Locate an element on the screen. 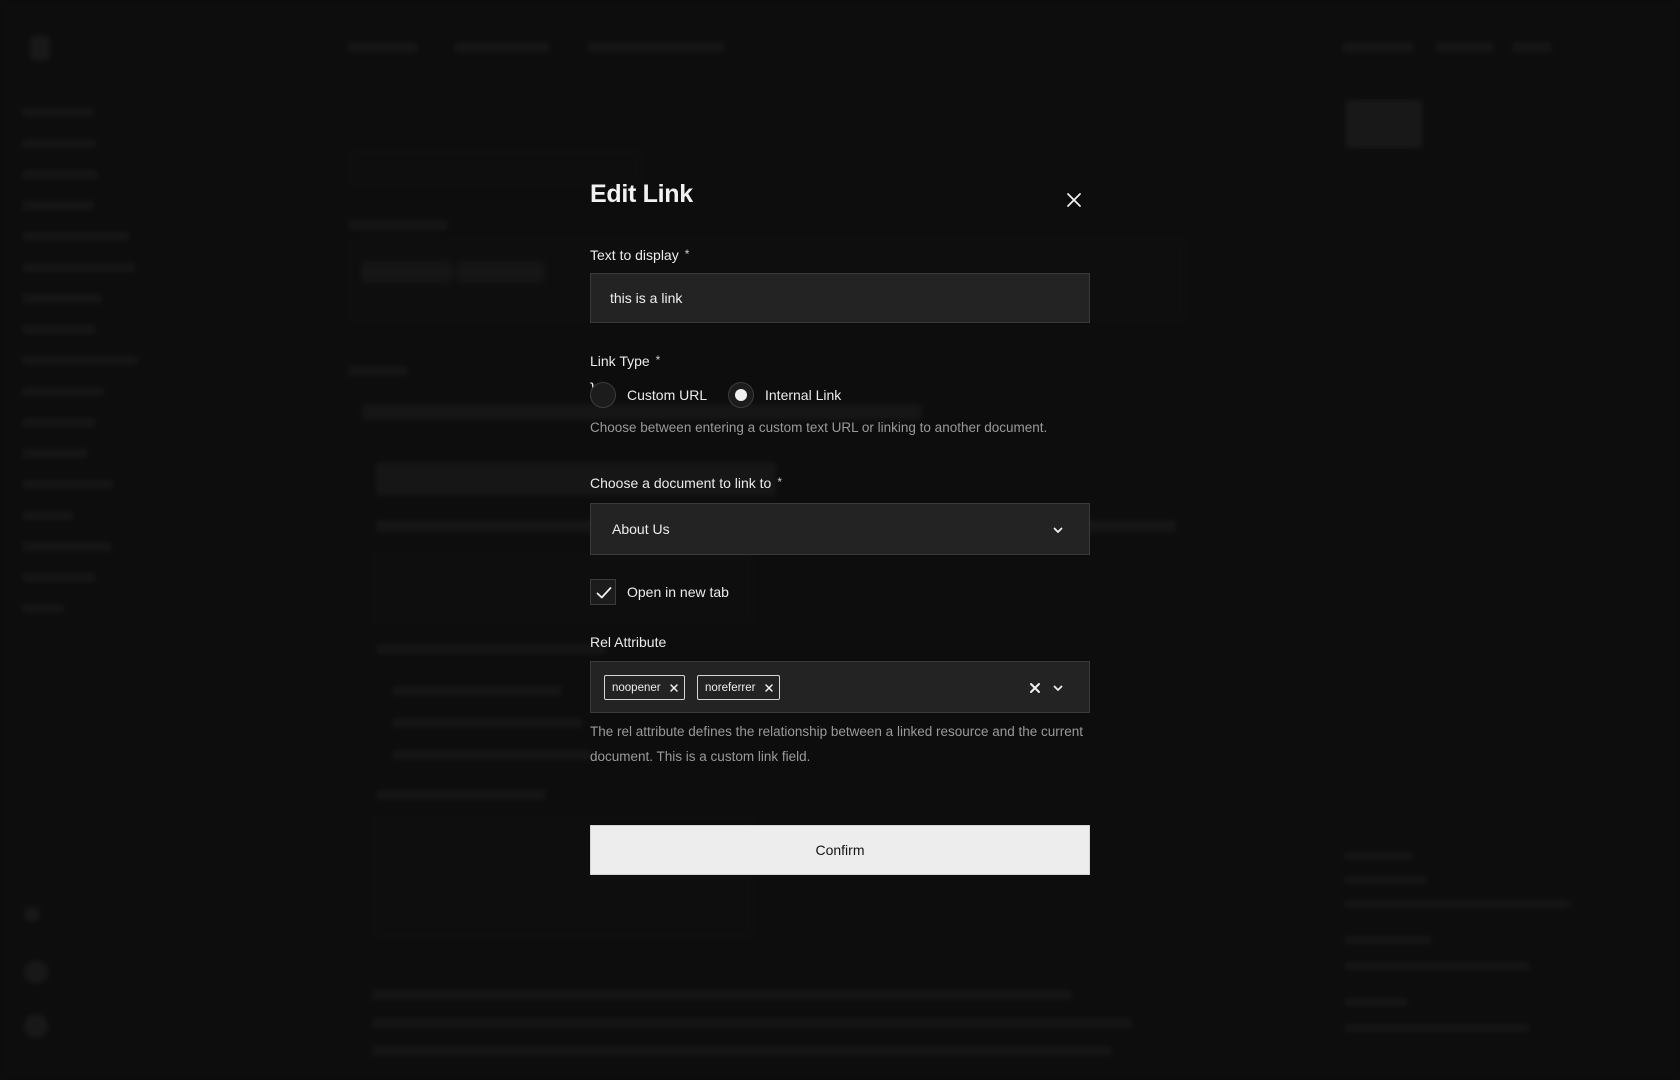  confirm-button: Confirm is located at coordinates (840, 850).